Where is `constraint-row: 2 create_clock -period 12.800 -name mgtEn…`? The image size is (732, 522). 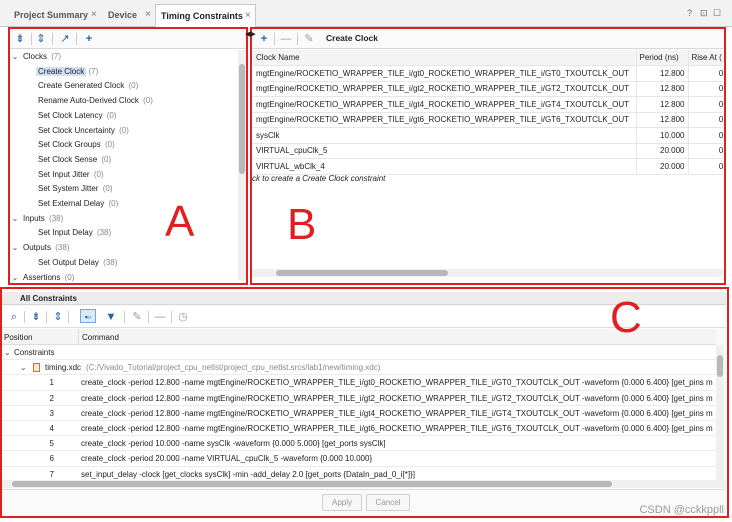 constraint-row: 2 create_clock -period 12.800 -name mgtEn… is located at coordinates (358, 398).